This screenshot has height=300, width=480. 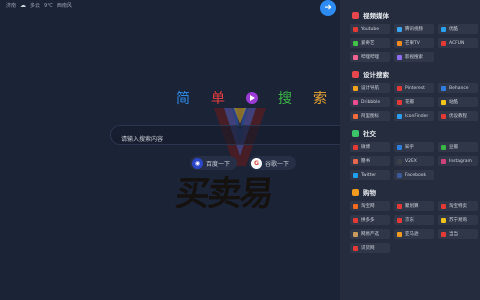 I want to click on site-link-label: IconFinder, so click(x=417, y=116).